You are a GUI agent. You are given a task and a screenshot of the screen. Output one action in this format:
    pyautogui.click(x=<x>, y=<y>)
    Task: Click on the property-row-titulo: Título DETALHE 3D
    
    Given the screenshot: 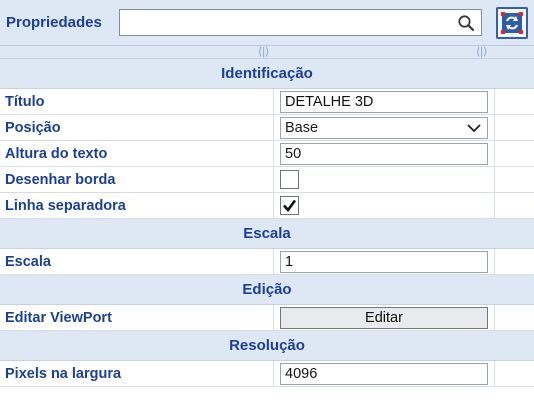 What is the action you would take?
    pyautogui.click(x=267, y=102)
    